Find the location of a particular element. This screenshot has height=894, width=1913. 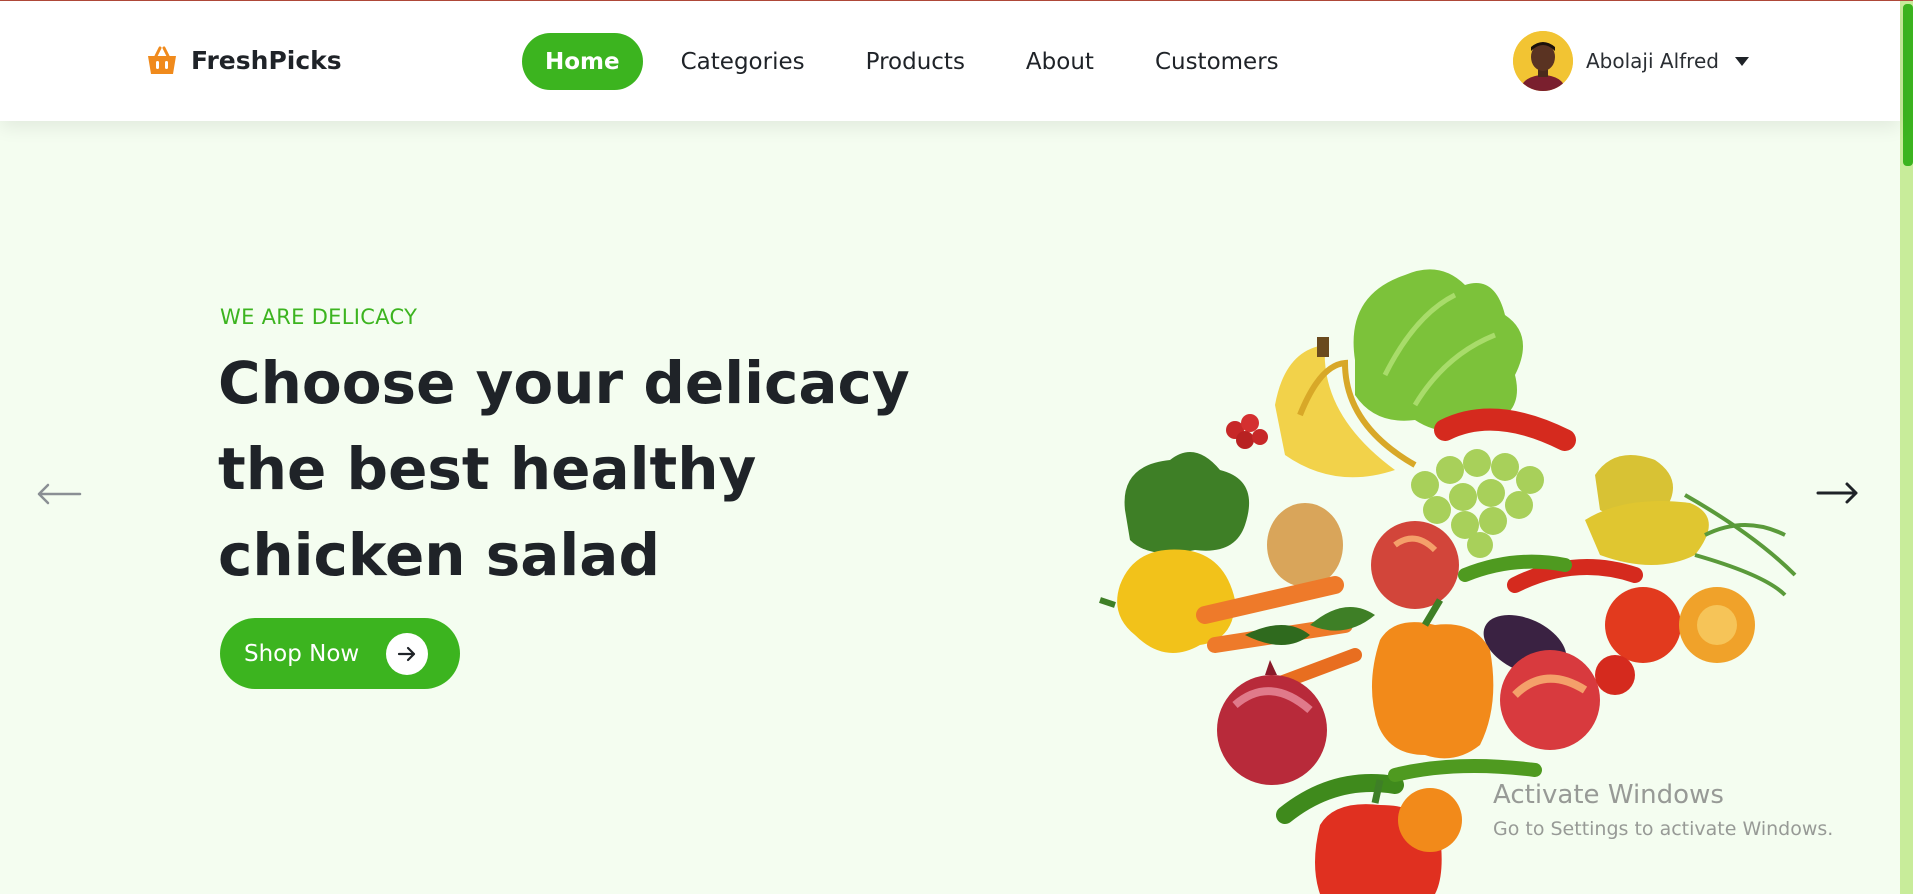

watermark-title: Activate Windows is located at coordinates (1608, 795).